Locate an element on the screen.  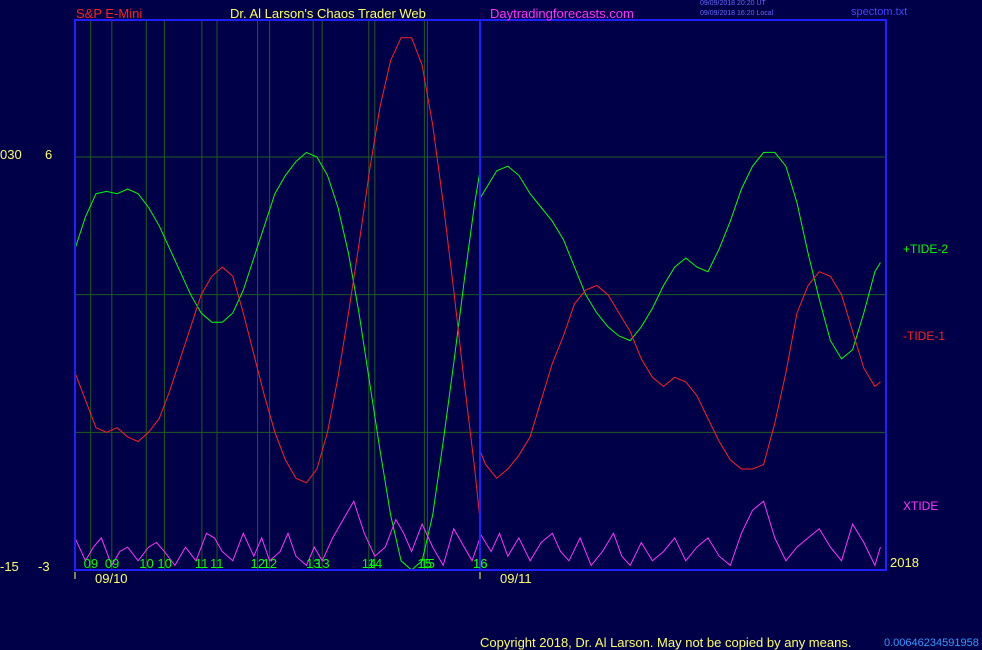
date-label: 09/11 is located at coordinates (516, 578).